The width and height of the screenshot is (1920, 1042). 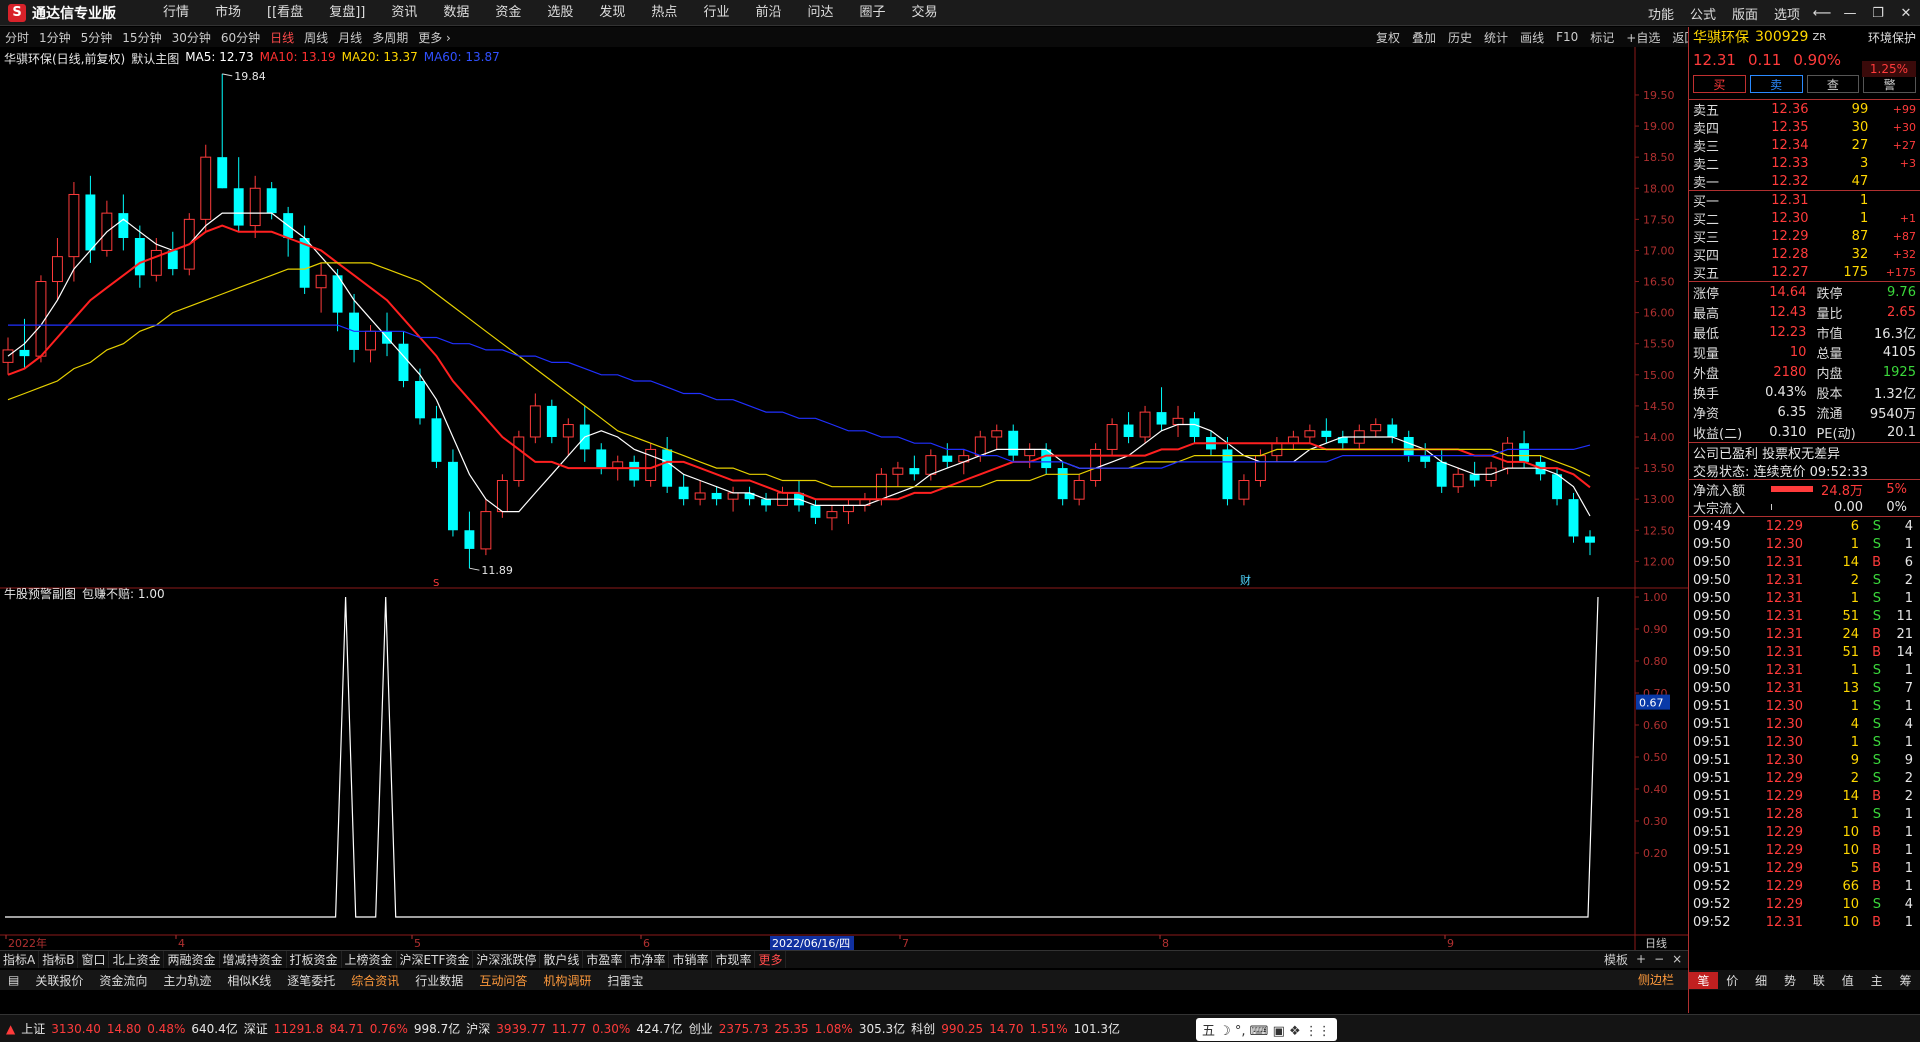 I want to click on sub-legend-name: 牛股预警副图, so click(x=40, y=593).